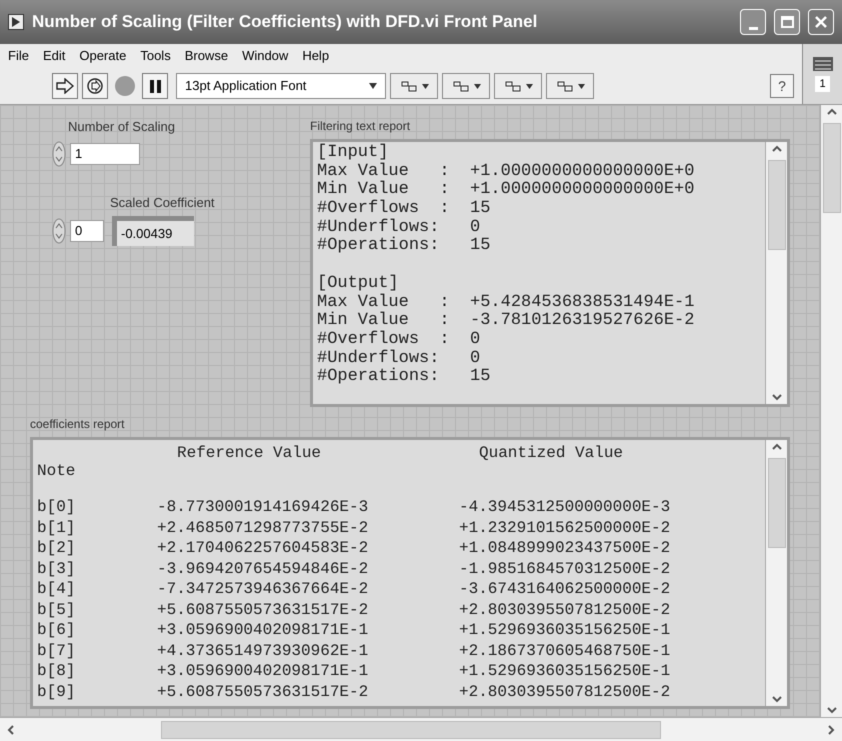 This screenshot has width=842, height=741. I want to click on reorder-dropdown, so click(570, 86).